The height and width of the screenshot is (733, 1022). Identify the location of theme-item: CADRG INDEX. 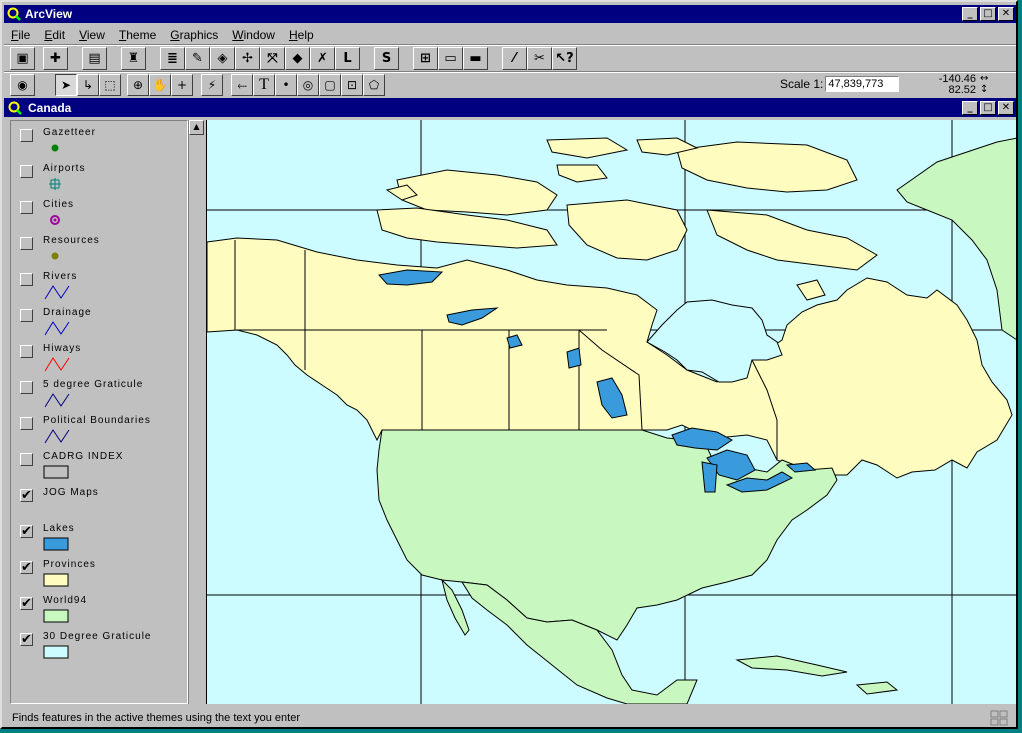
(100, 465).